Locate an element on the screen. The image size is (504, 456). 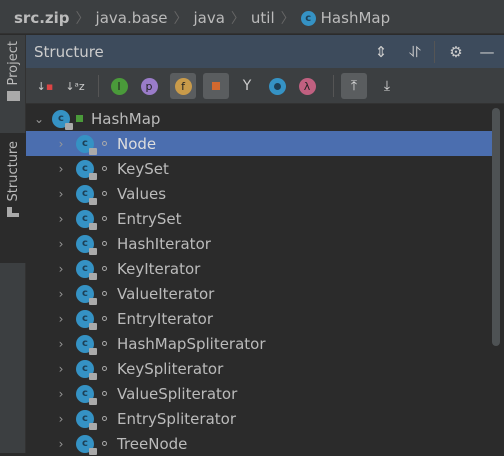
folder-icon is located at coordinates (13, 96).